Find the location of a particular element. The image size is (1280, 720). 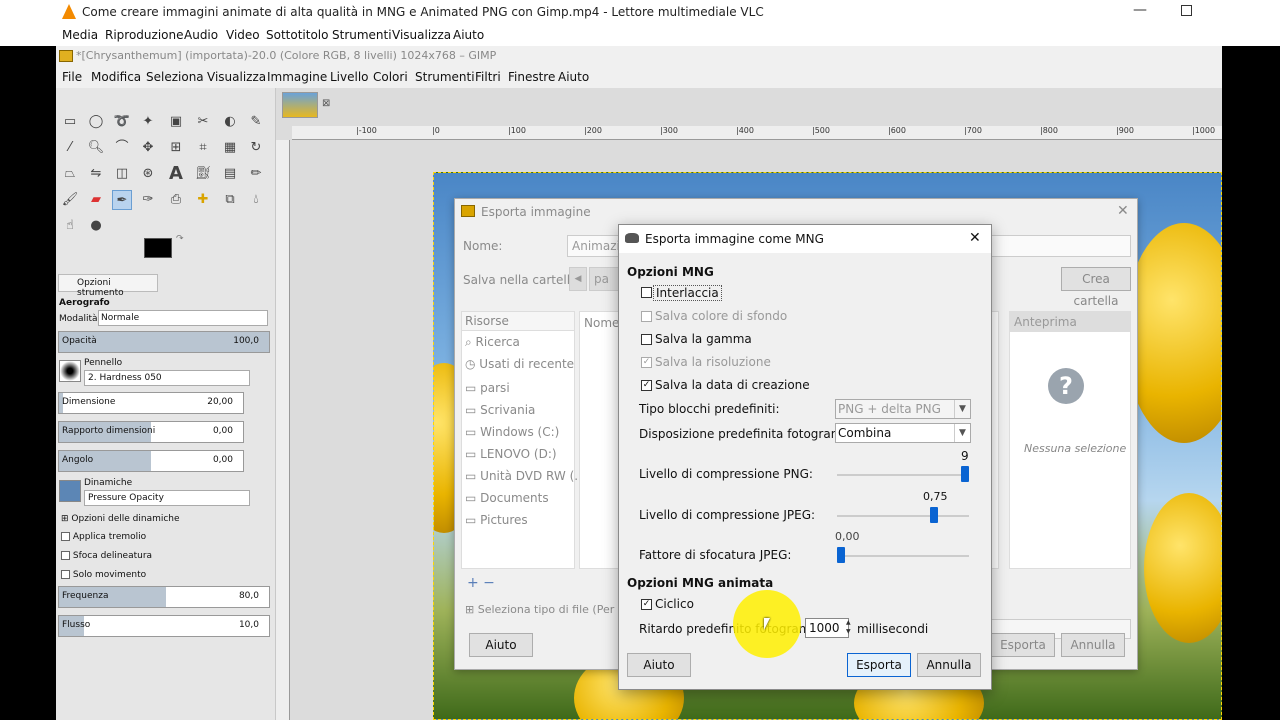

save-creation-date-label: Salva la data di creazione is located at coordinates (732, 385).